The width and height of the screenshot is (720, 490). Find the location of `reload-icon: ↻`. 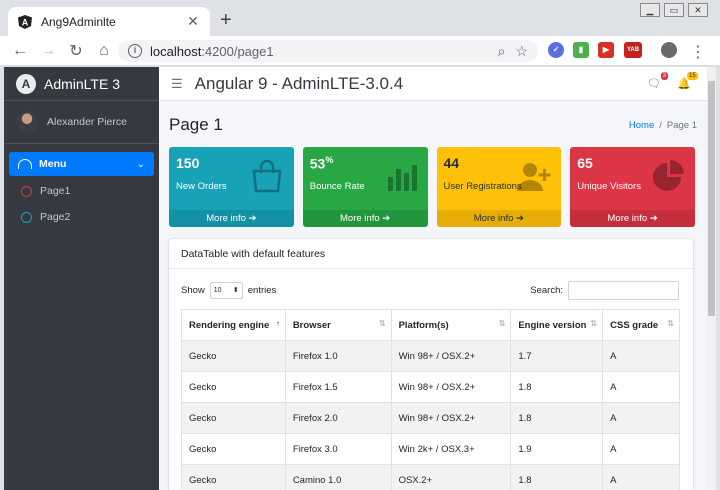

reload-icon: ↻ is located at coordinates (76, 51).